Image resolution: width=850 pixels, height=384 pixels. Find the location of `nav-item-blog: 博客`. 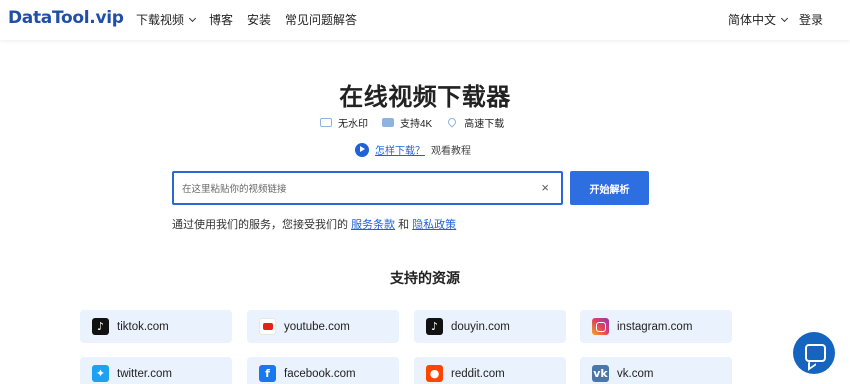

nav-item-blog: 博客 is located at coordinates (221, 19).